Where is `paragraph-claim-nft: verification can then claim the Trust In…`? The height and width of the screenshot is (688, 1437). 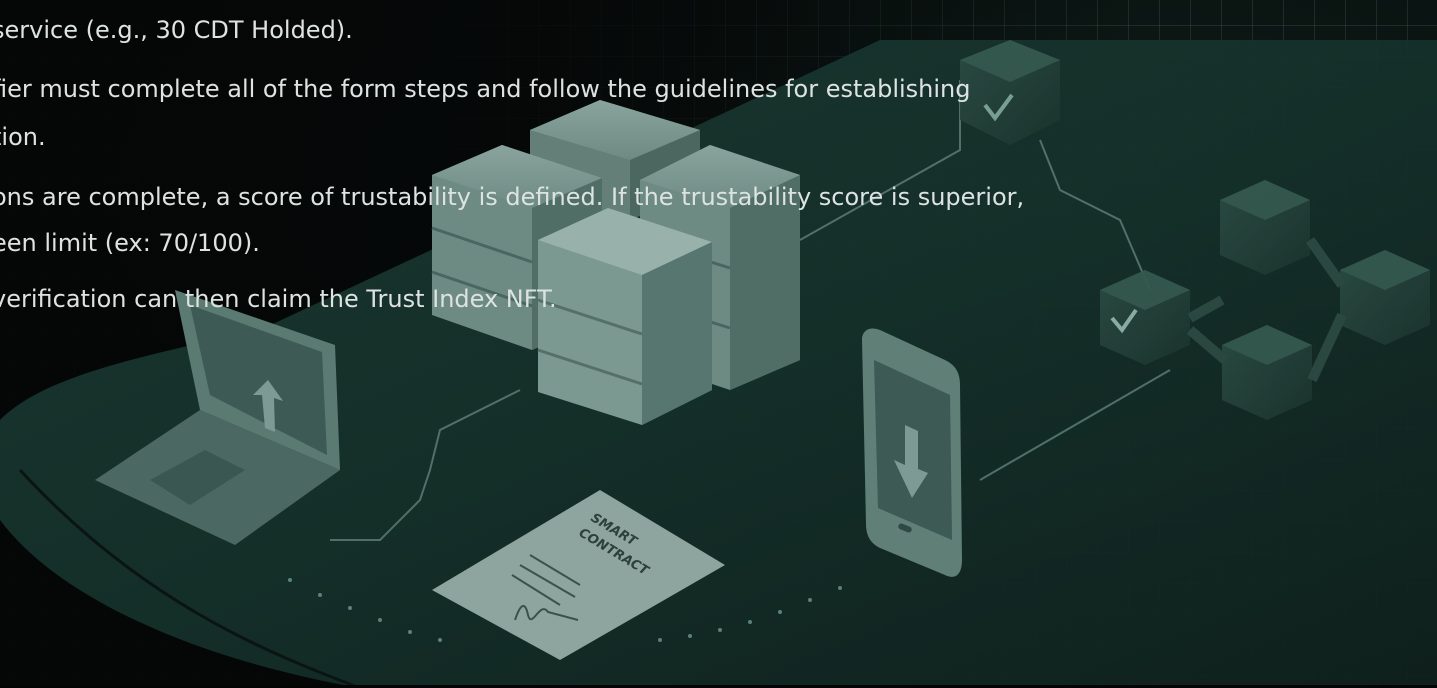 paragraph-claim-nft: verification can then claim the Trust In… is located at coordinates (278, 299).